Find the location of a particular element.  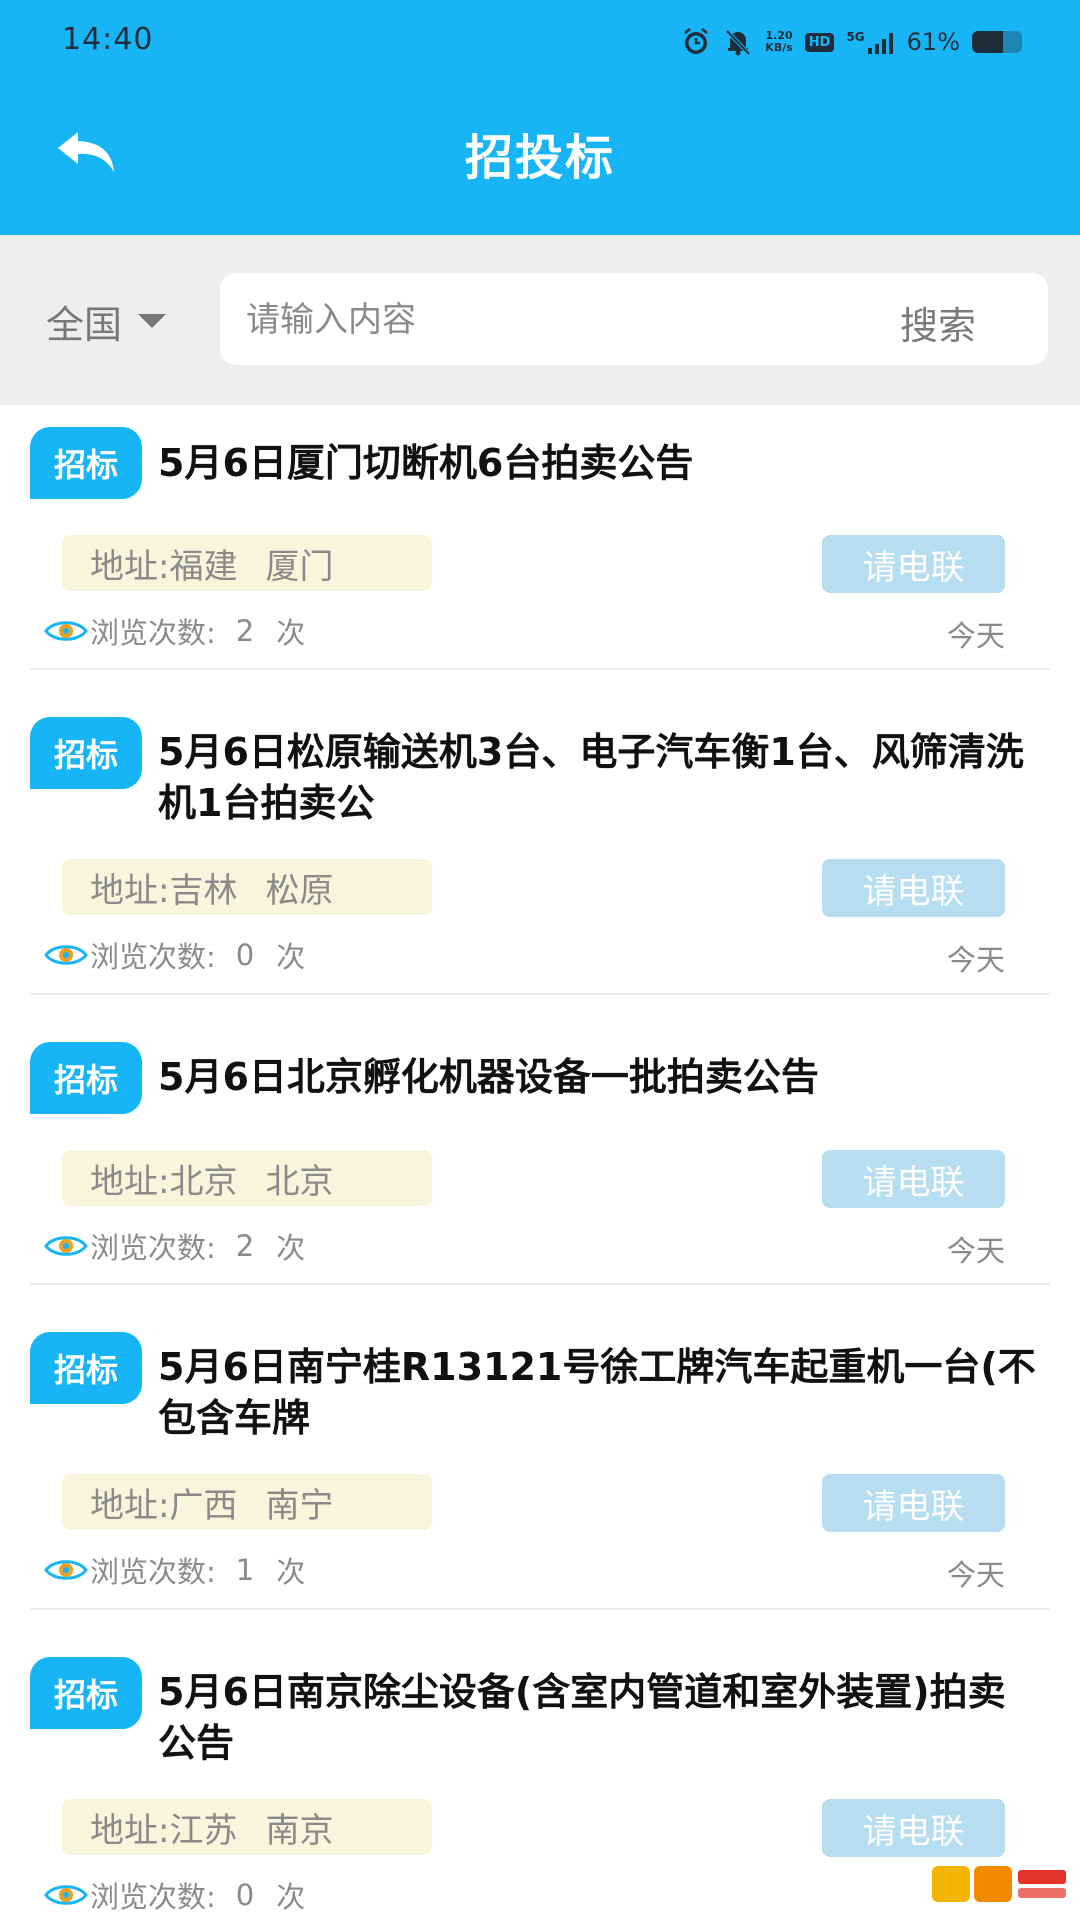

address-province: 福建 is located at coordinates (203, 566).